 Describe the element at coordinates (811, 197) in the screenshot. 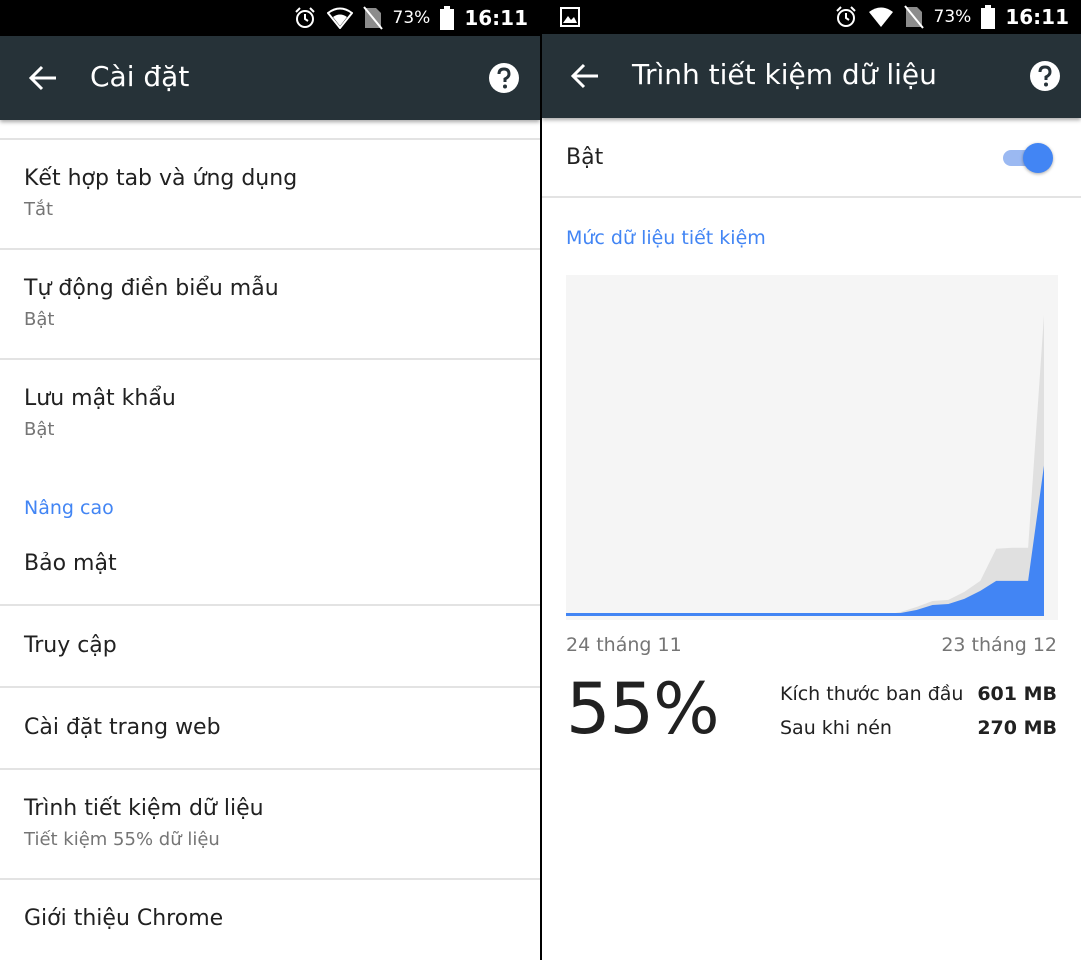

I see `divider` at that location.